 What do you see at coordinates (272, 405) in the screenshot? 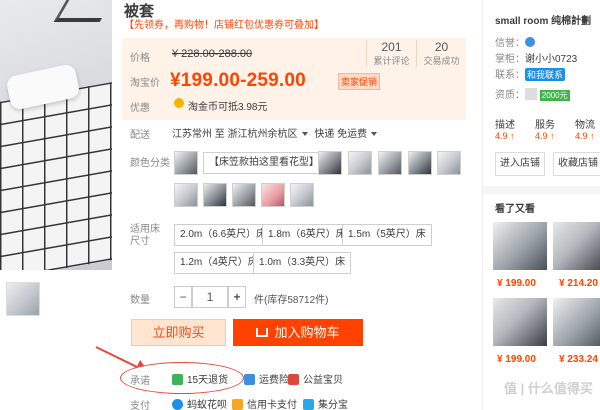
I see `credit-card-text: 信用卡支付` at bounding box center [272, 405].